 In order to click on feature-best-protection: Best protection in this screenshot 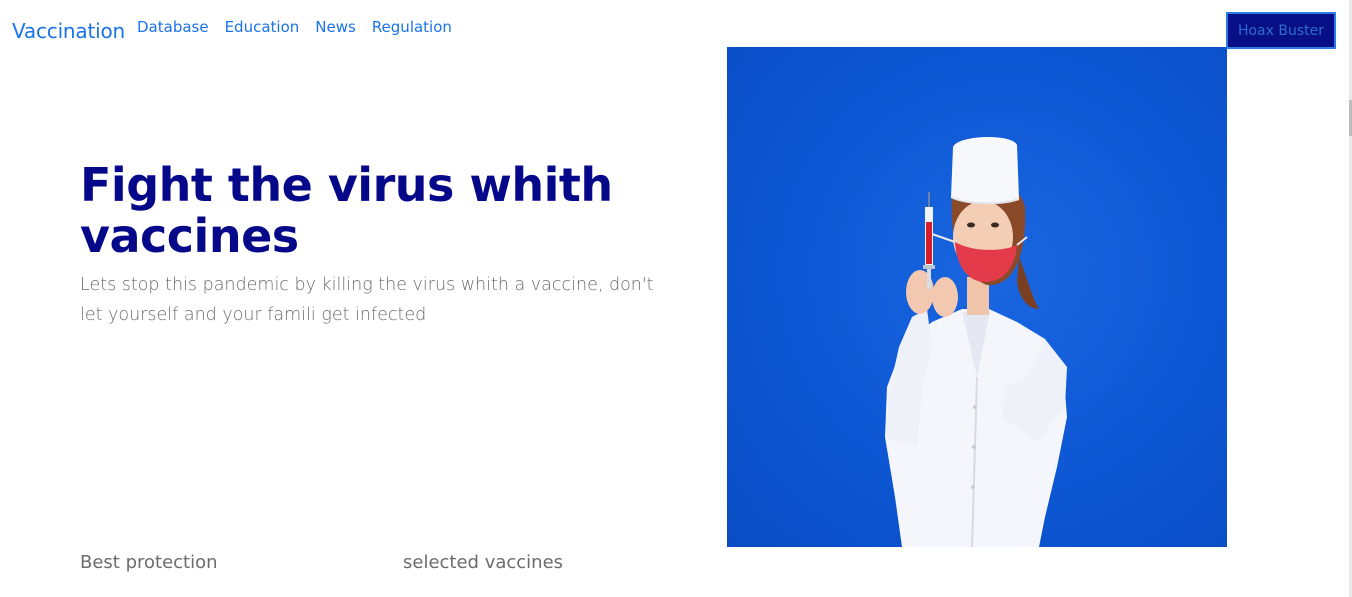, I will do `click(149, 562)`.